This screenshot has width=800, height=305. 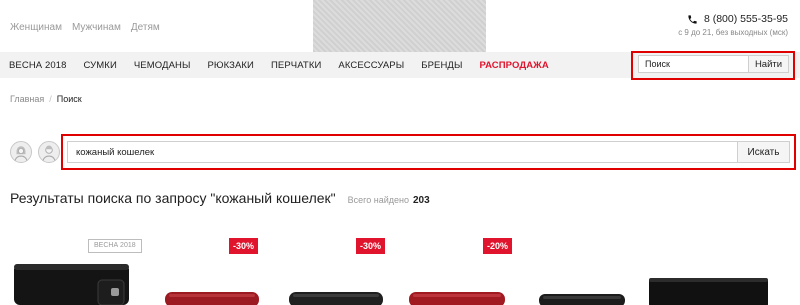 I want to click on breadcrumb-current: Поиск, so click(x=69, y=99).